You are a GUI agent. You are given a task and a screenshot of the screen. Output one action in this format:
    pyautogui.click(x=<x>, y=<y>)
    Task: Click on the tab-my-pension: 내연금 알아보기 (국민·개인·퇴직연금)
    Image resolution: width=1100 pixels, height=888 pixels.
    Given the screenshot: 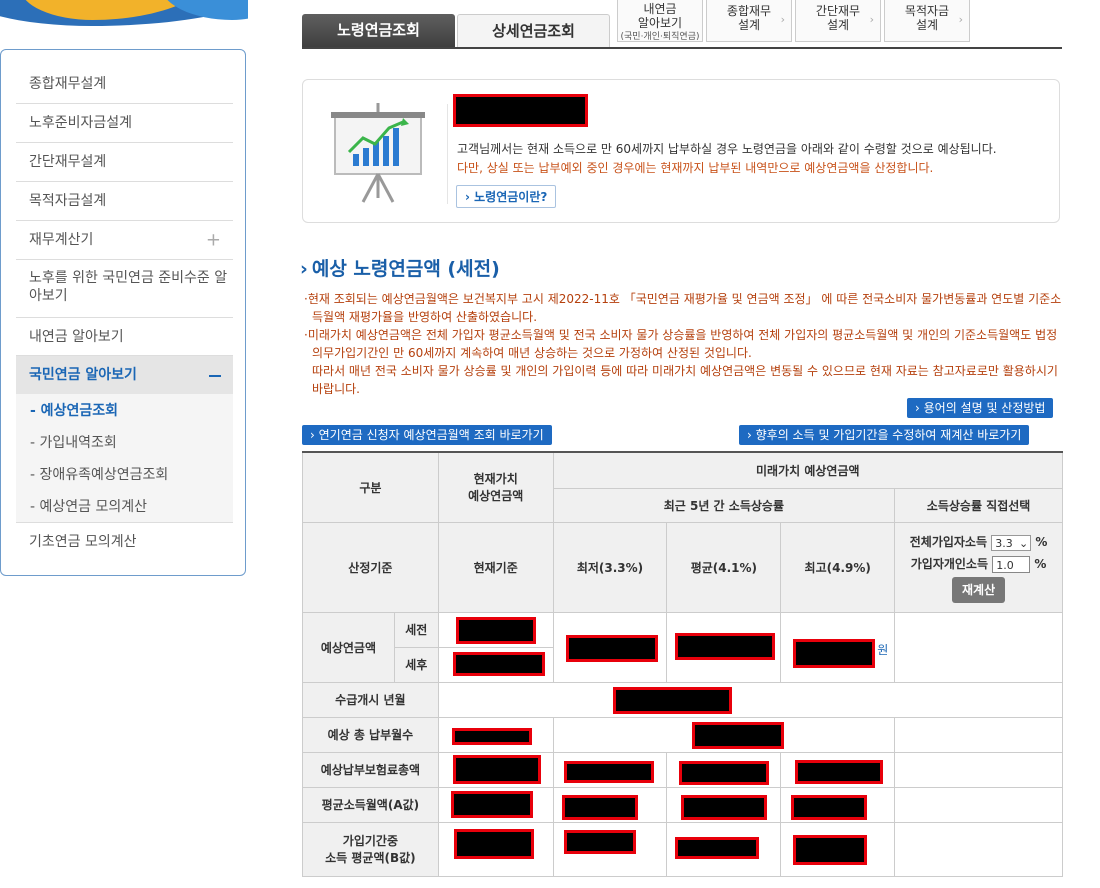 What is the action you would take?
    pyautogui.click(x=660, y=21)
    